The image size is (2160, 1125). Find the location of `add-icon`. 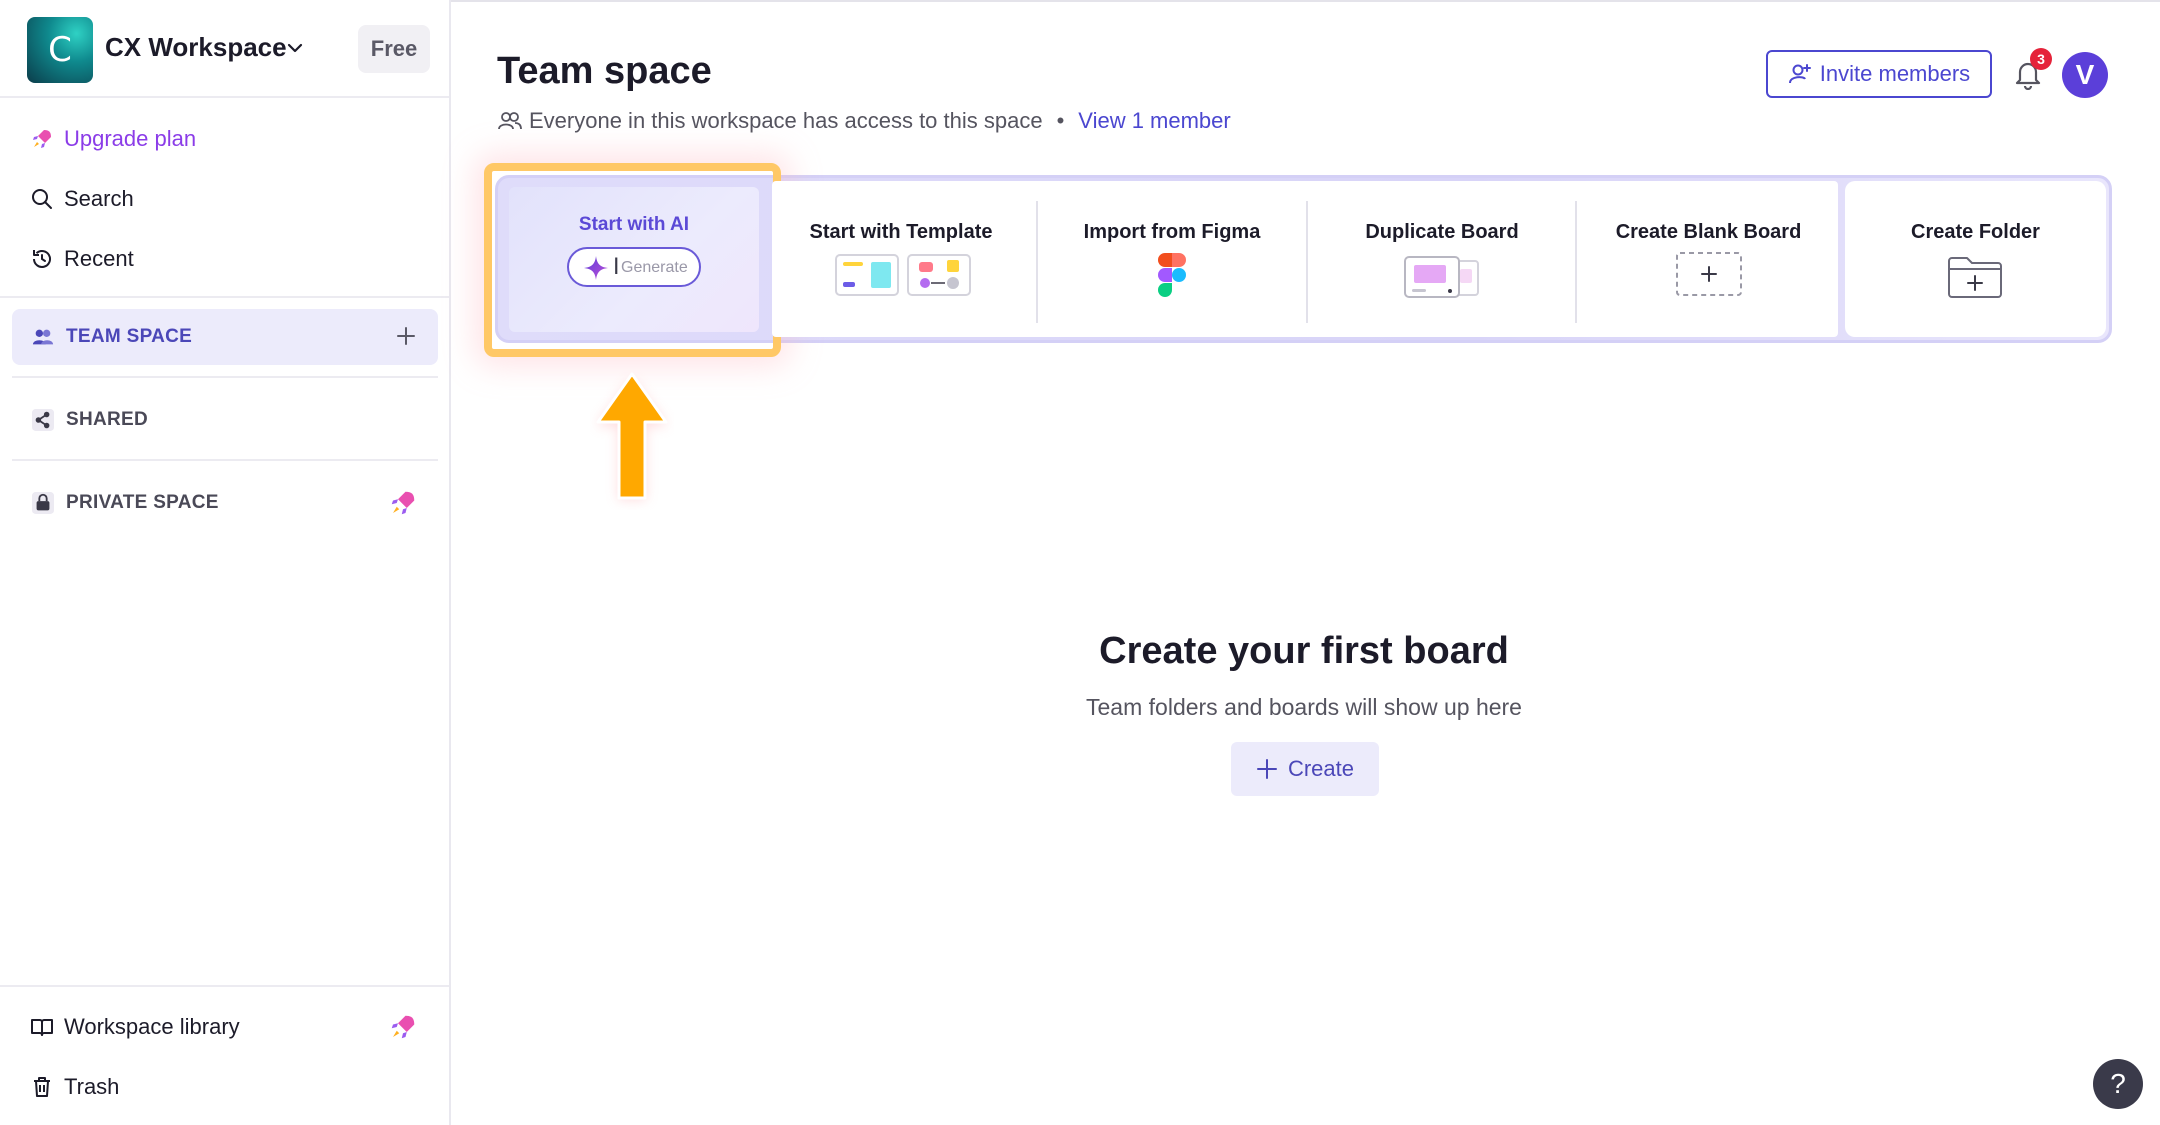

add-icon is located at coordinates (406, 336).